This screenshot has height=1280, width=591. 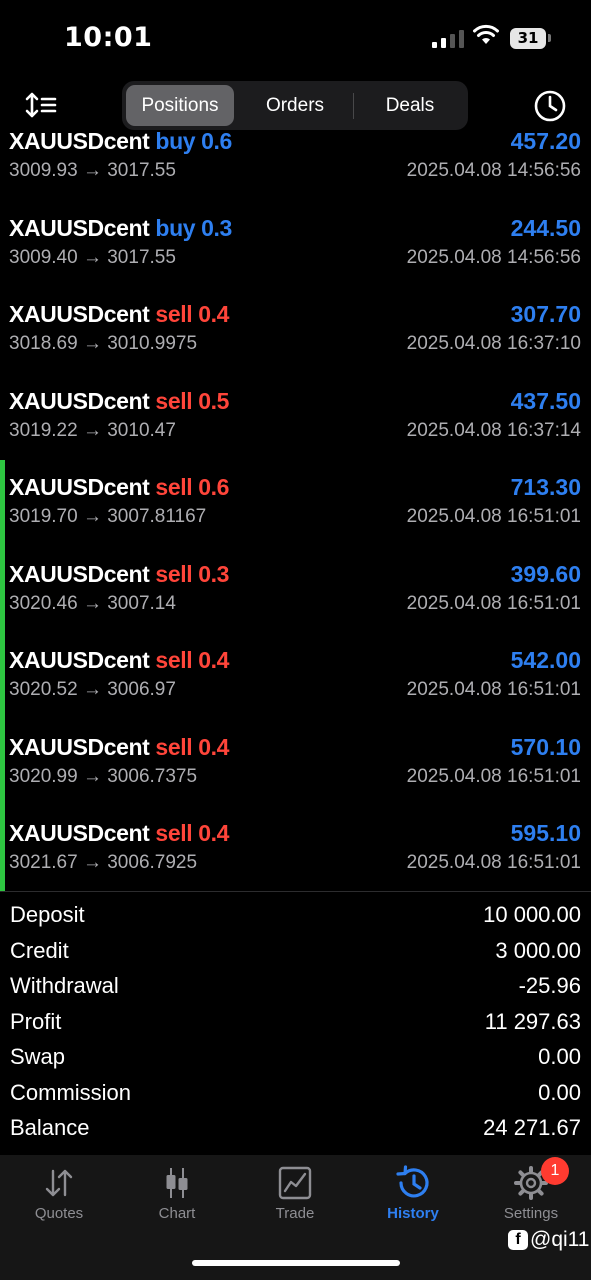 I want to click on deal-volume: 0.3, so click(x=213, y=573).